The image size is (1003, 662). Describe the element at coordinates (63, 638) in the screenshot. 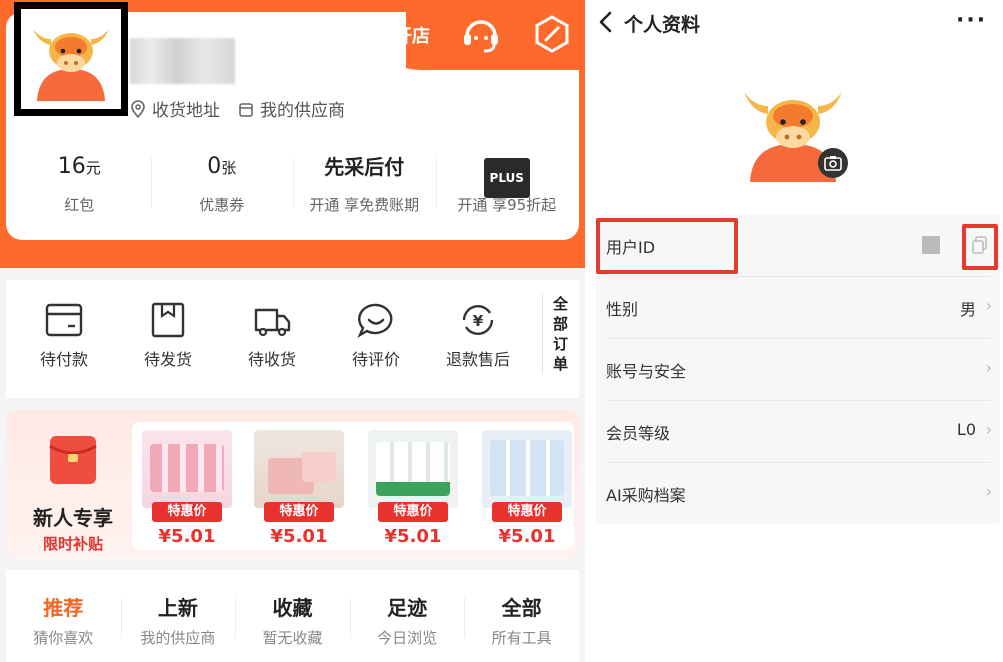

I see `tab-subtitle: 猜你喜欢` at that location.